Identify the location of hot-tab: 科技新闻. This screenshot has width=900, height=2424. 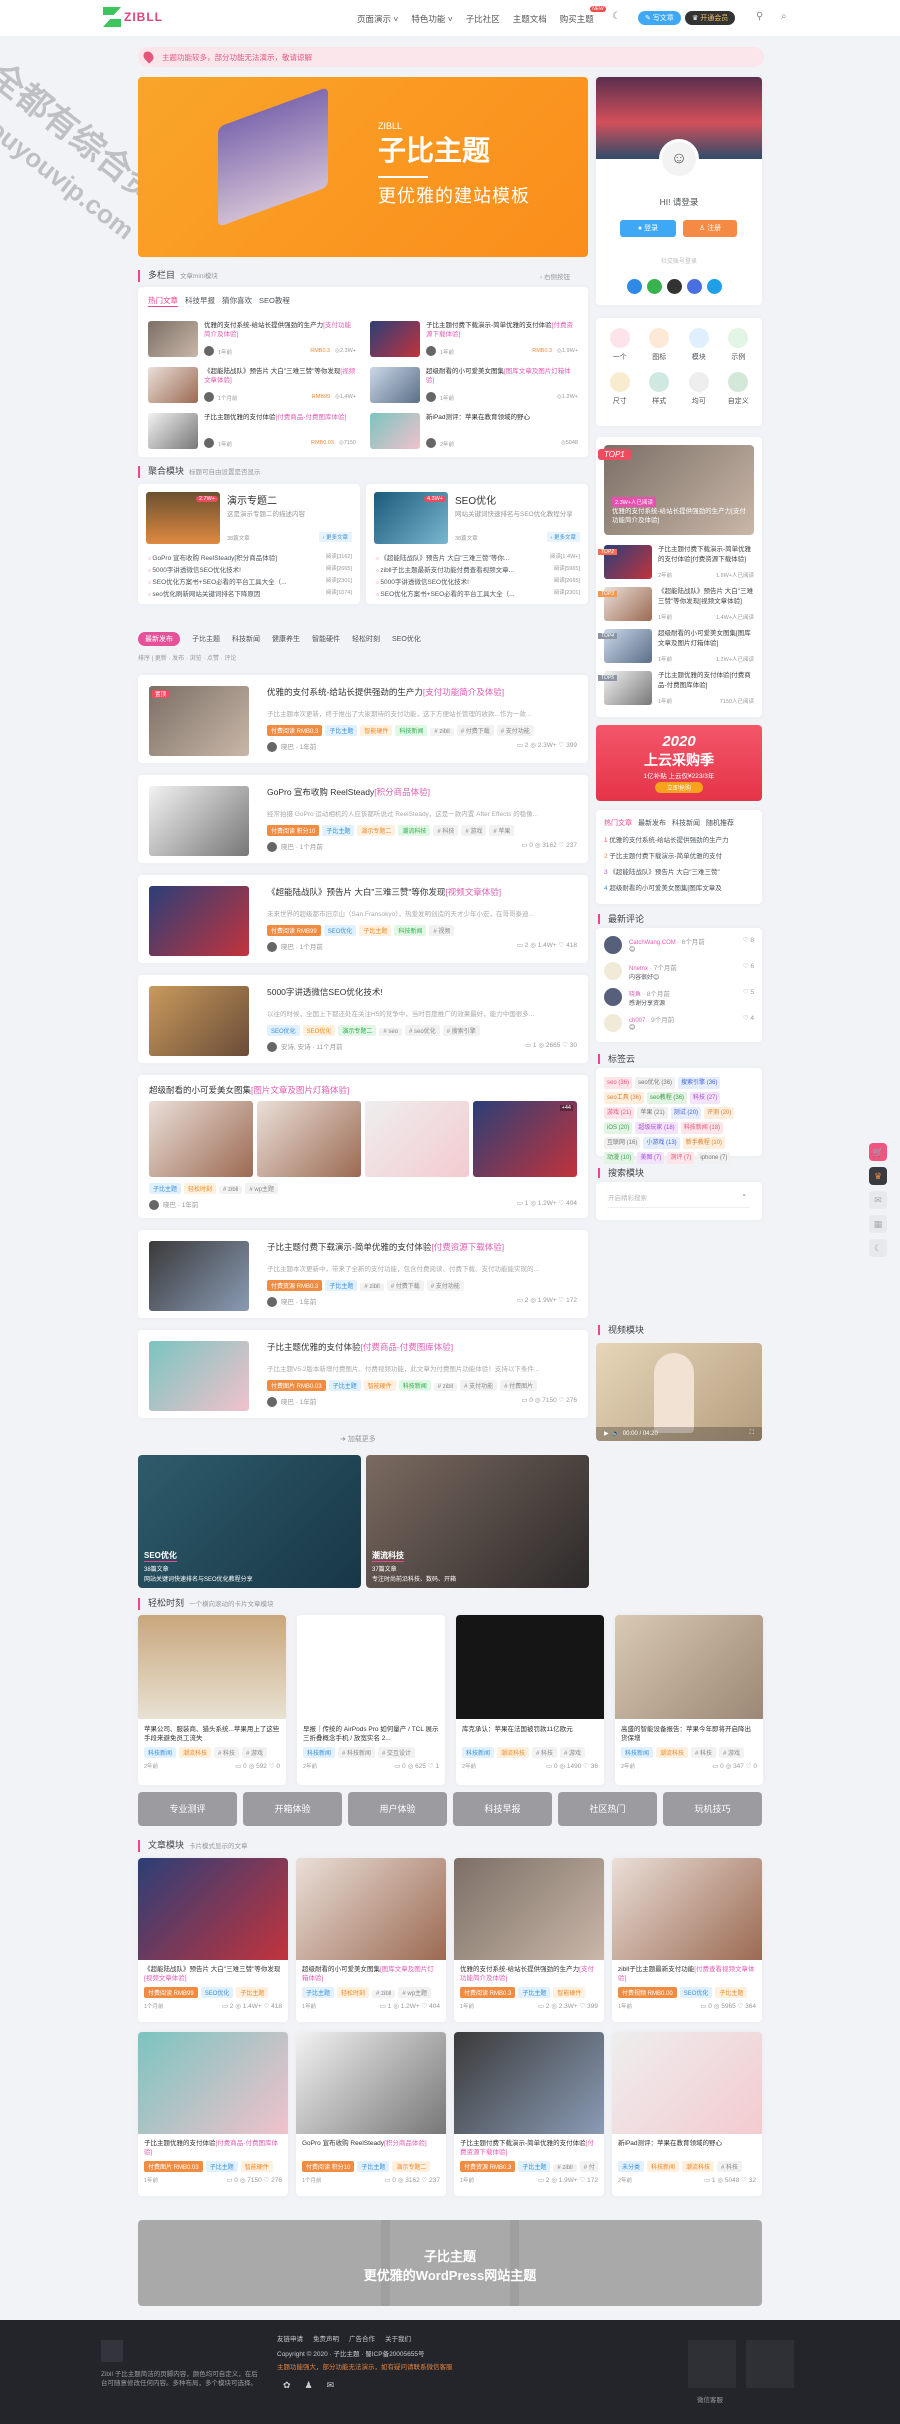
(686, 823).